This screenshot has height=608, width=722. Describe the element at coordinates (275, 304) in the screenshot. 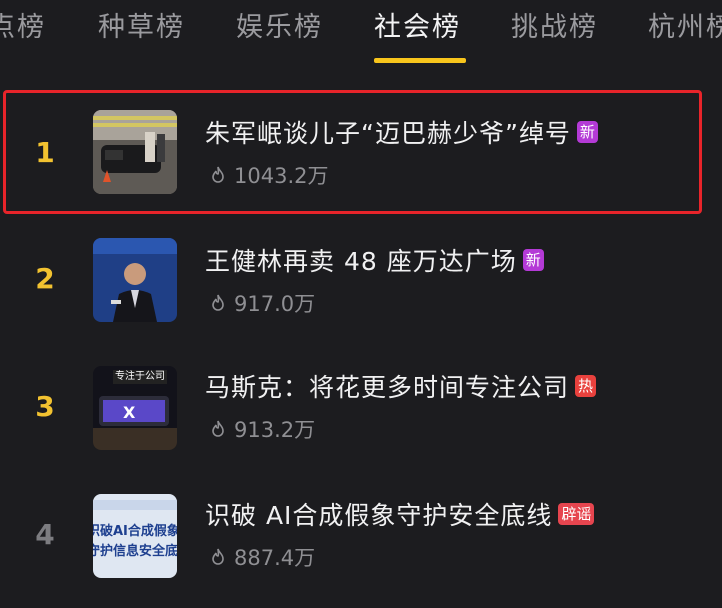

I see `heat-text: 917.0万` at that location.